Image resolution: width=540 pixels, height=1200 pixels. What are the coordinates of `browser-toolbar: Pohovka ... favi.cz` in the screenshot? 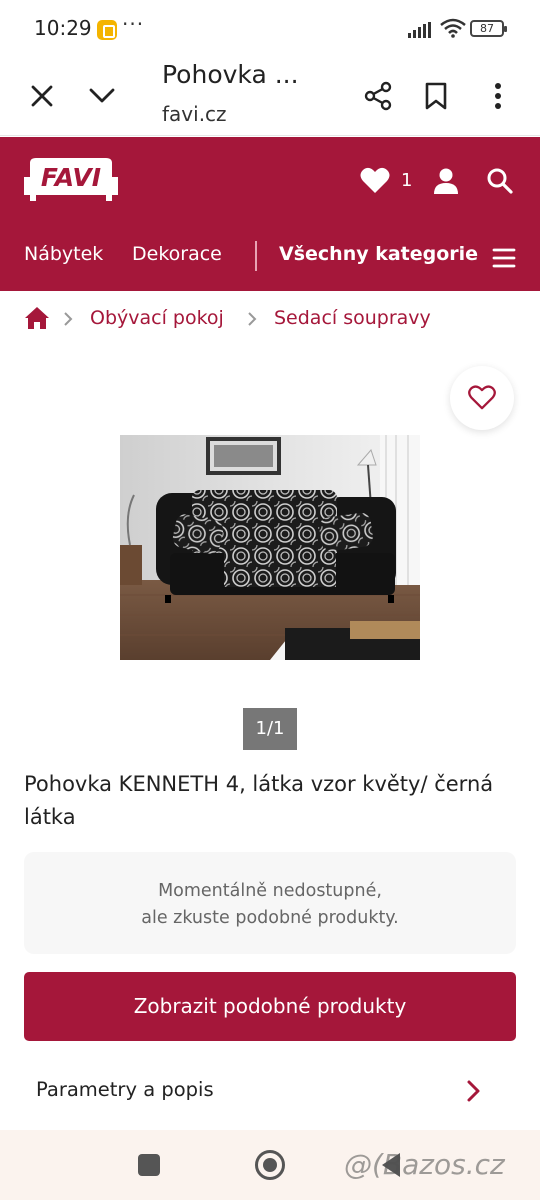 It's located at (270, 97).